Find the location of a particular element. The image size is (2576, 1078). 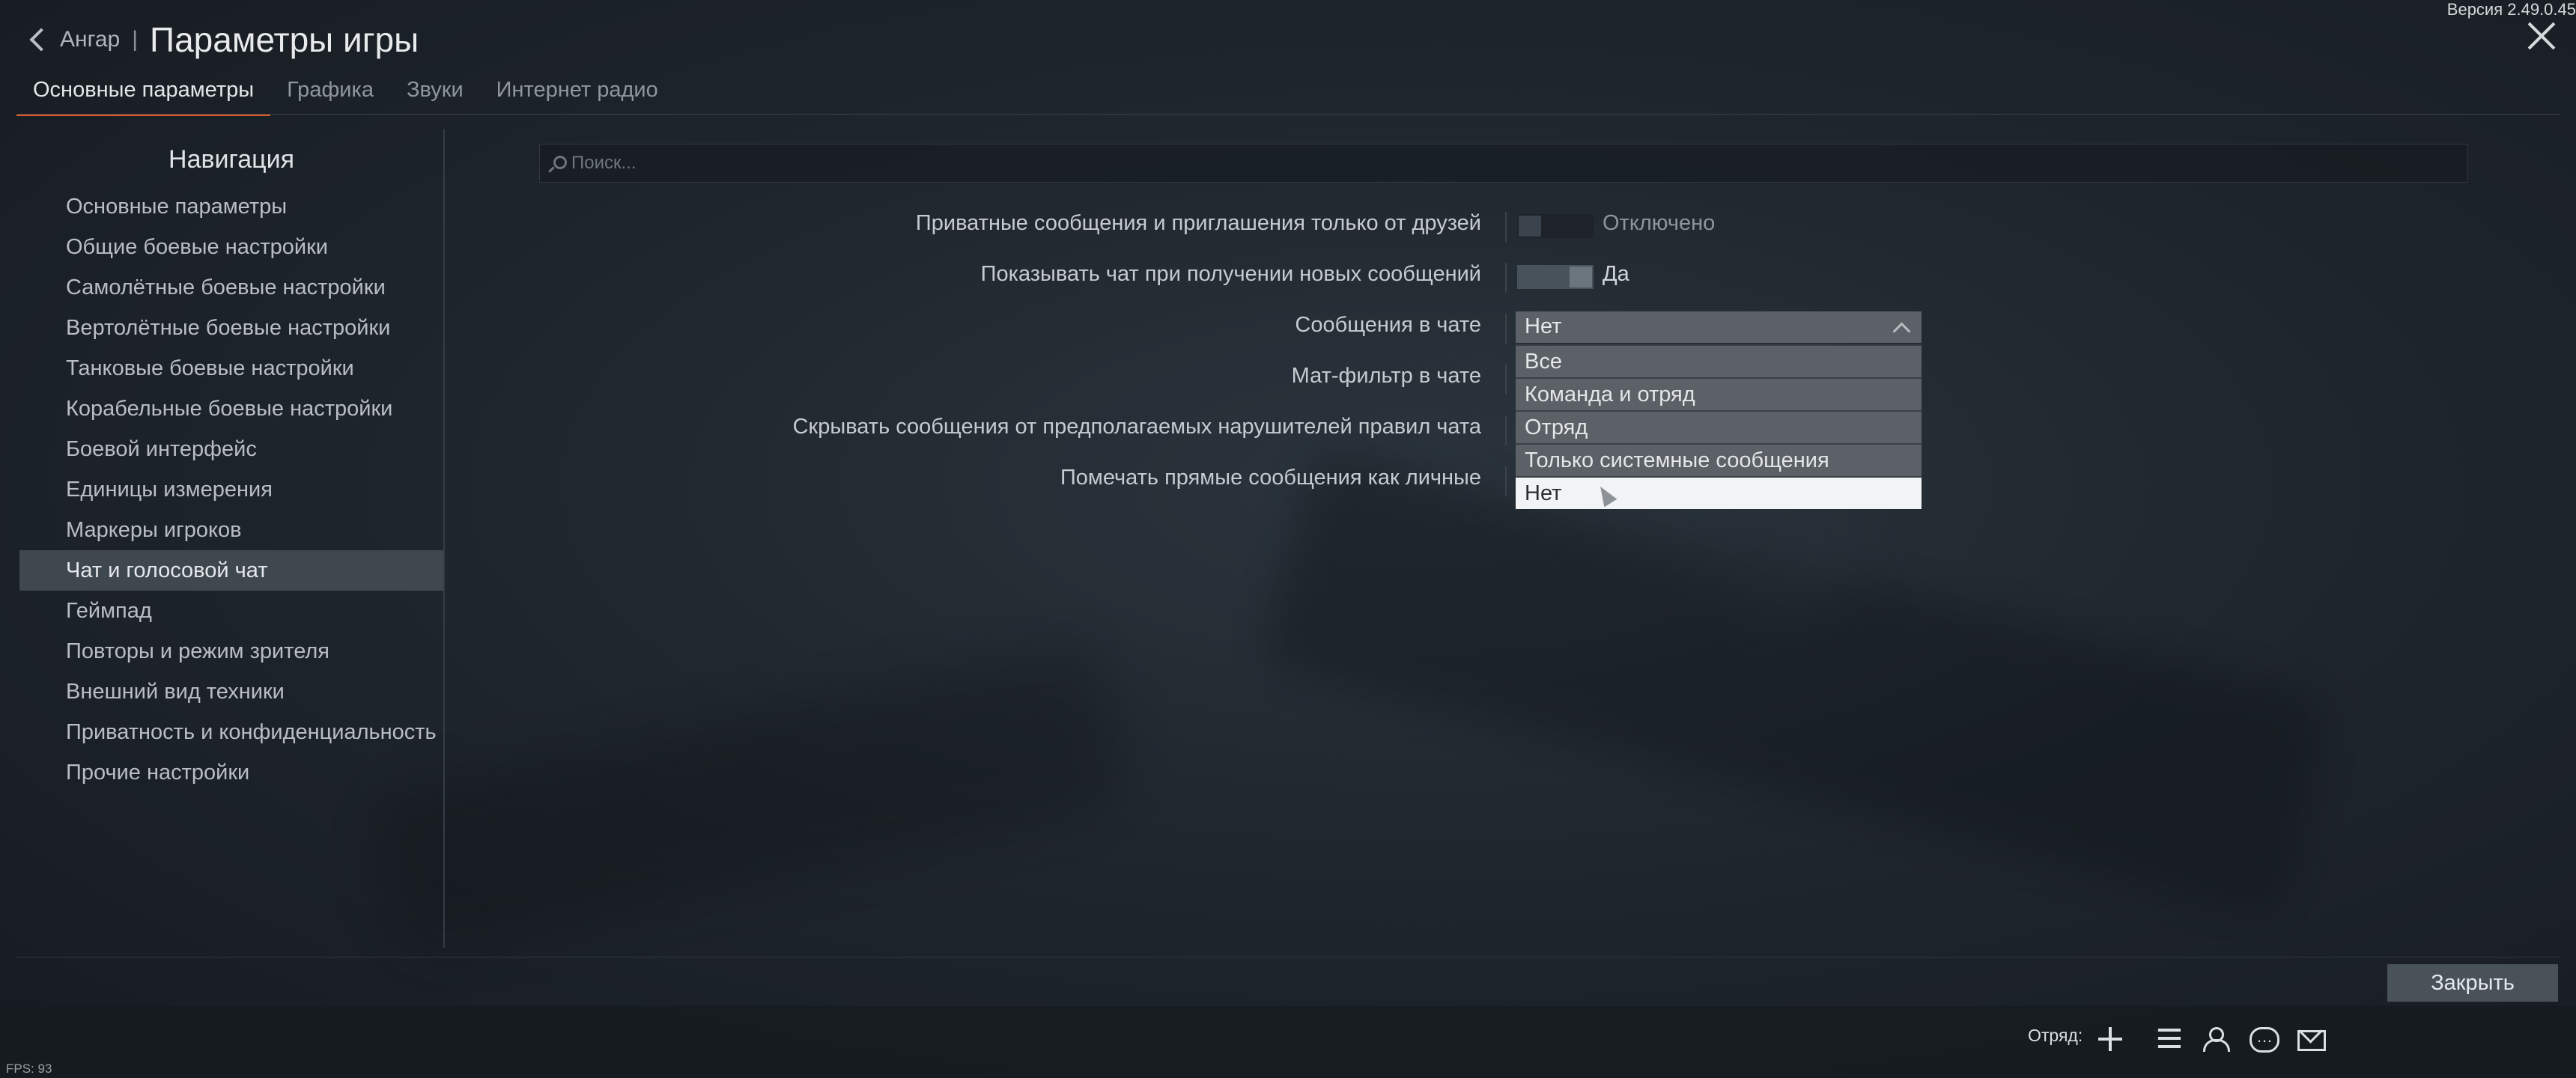

dropdown-option-team-squad: Команда и отряд is located at coordinates (1719, 393).